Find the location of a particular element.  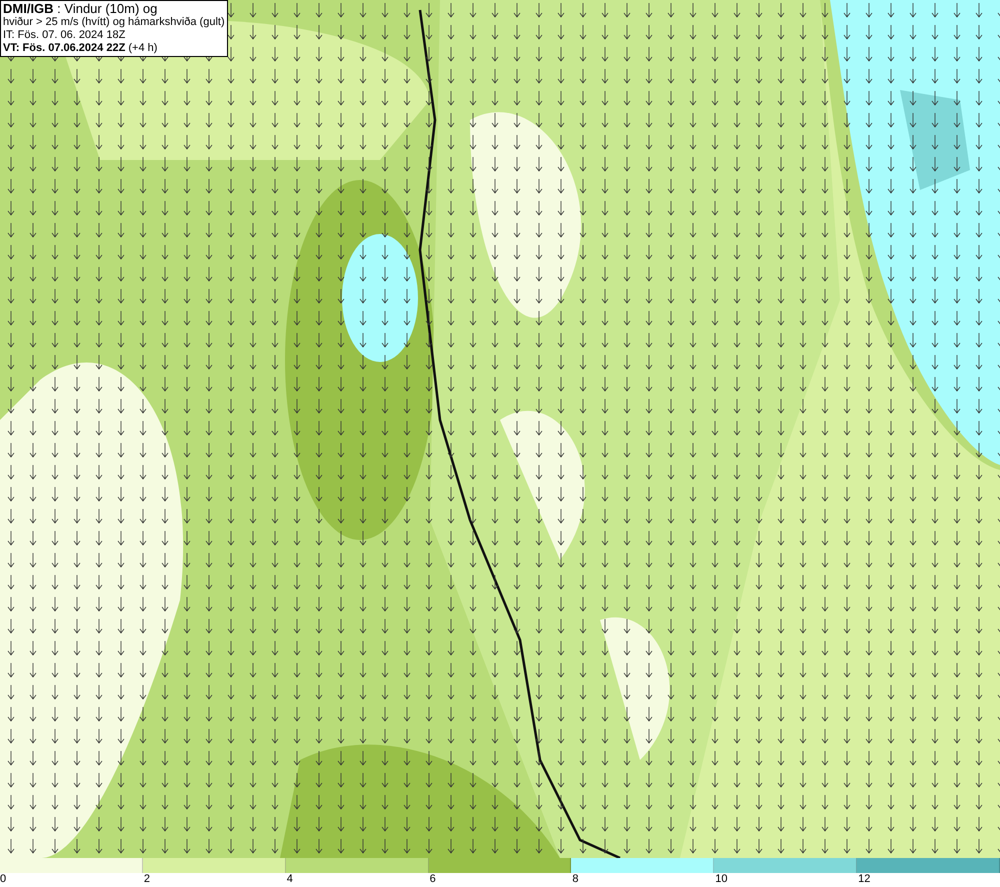

legend-tick-label: 12 is located at coordinates (864, 879).